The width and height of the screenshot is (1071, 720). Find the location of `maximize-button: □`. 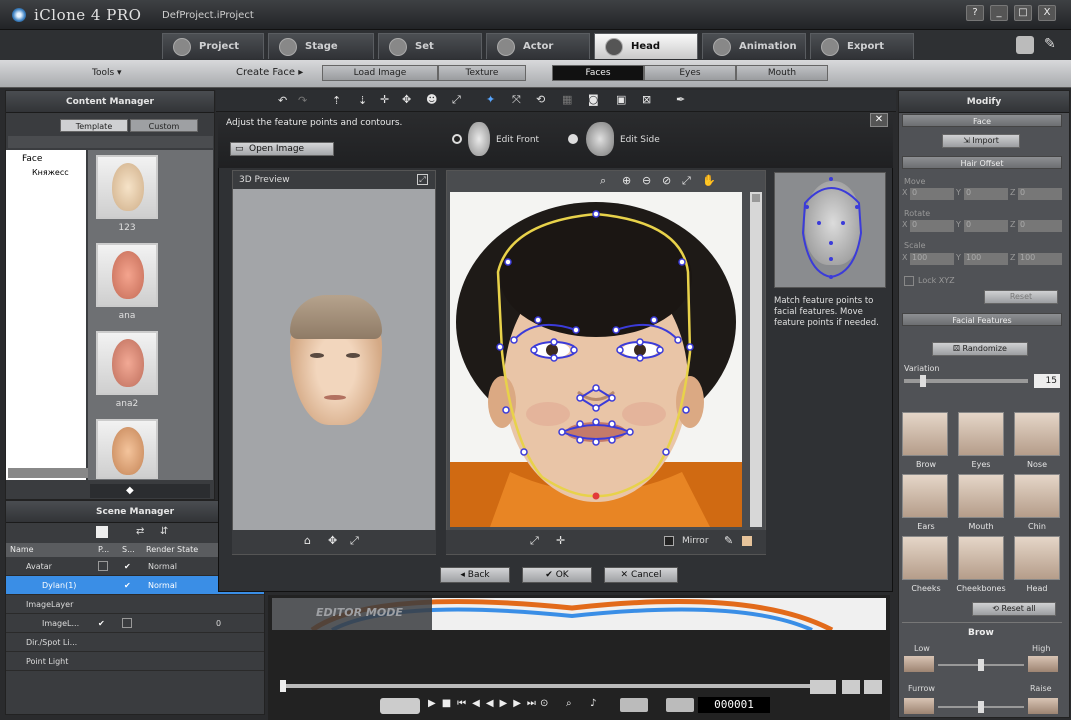

maximize-button: □ is located at coordinates (1023, 13).